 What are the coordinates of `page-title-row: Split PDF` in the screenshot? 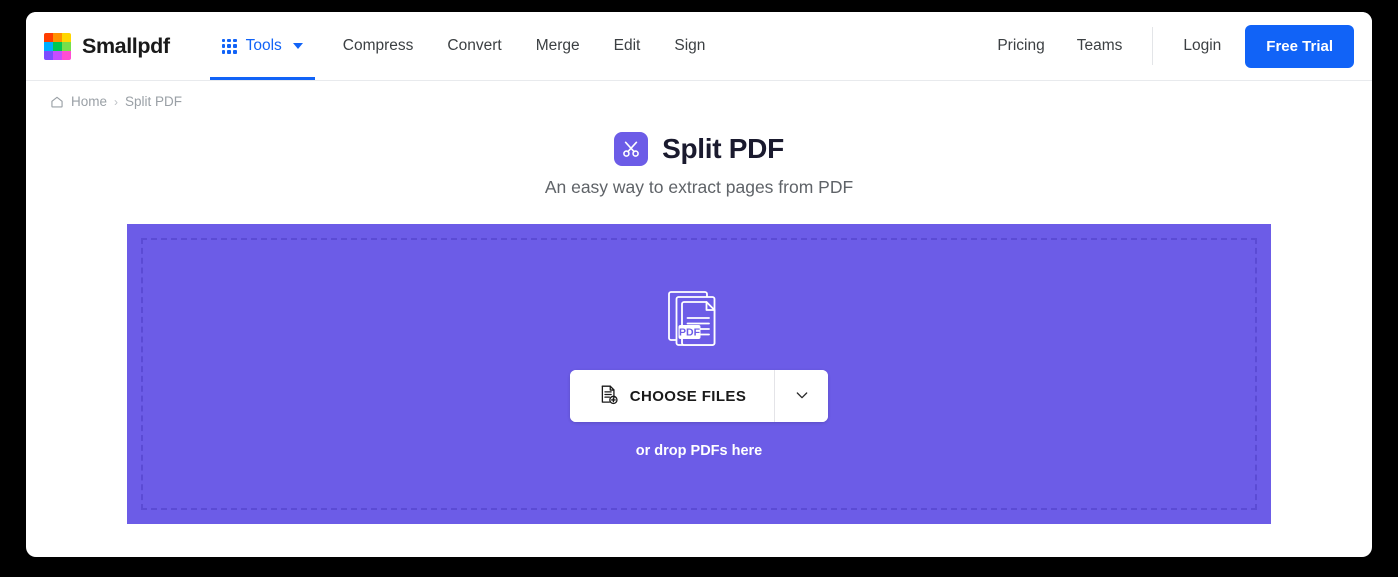 It's located at (699, 149).